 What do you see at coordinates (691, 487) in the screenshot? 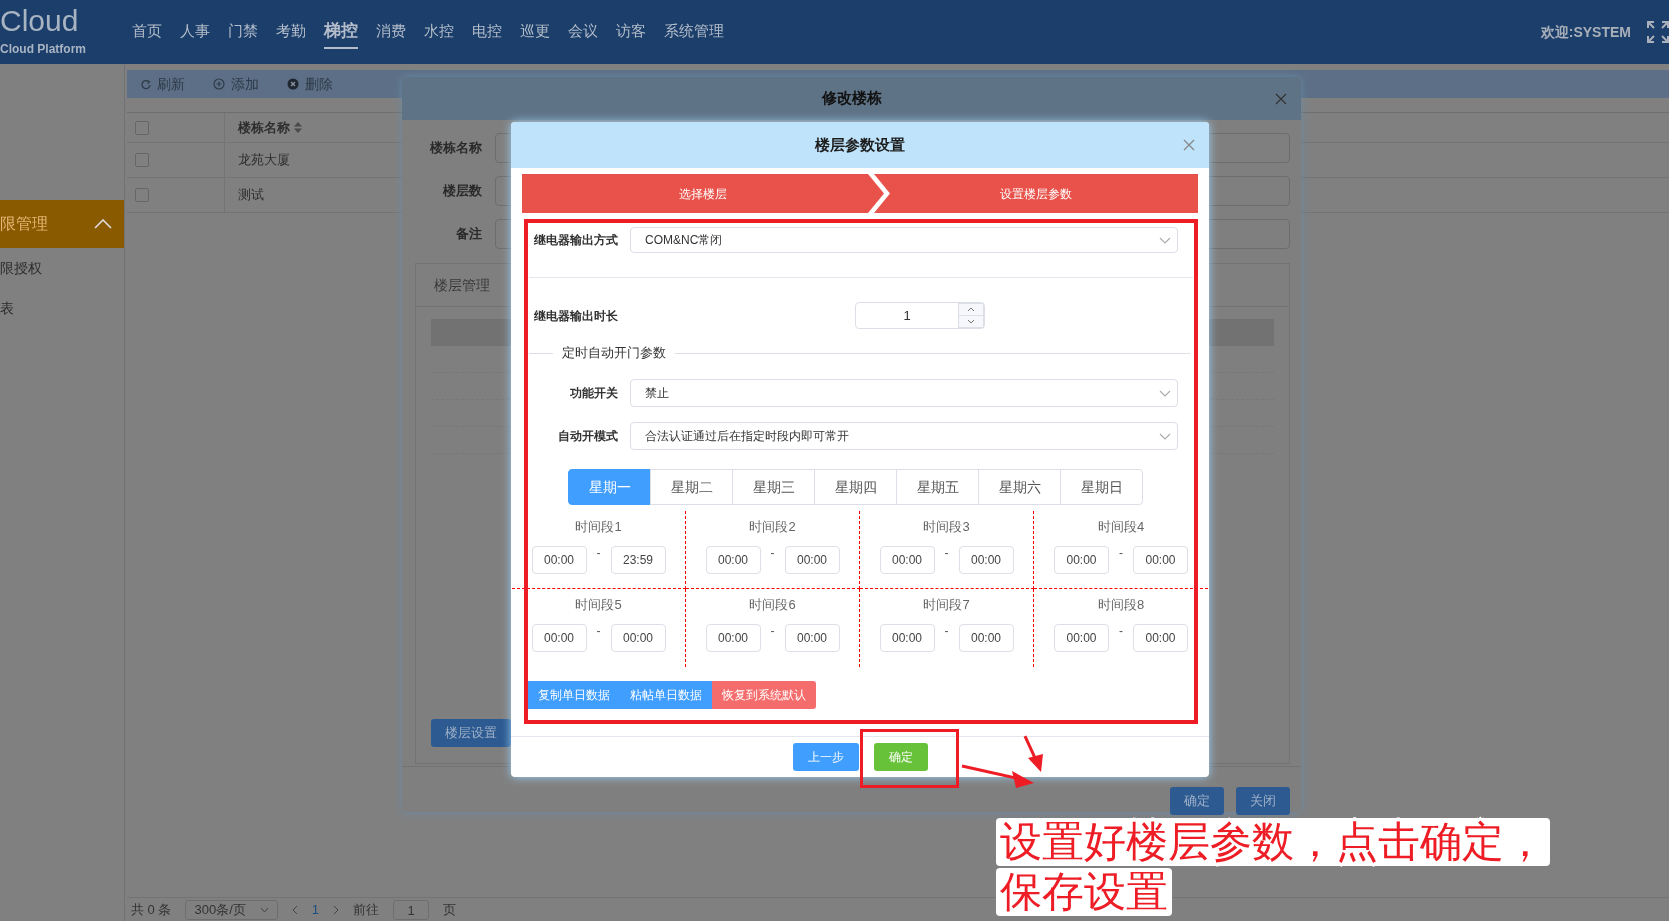
I see `day-tab: 星期二` at bounding box center [691, 487].